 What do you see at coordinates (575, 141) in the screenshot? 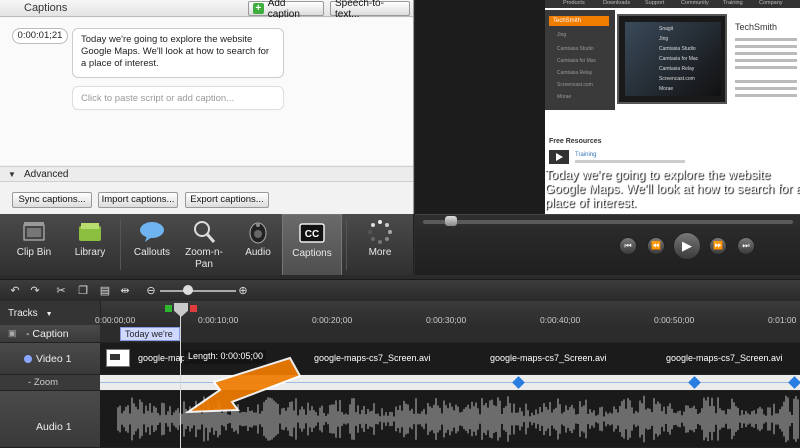
I see `web-free-resources: Free Resources` at bounding box center [575, 141].